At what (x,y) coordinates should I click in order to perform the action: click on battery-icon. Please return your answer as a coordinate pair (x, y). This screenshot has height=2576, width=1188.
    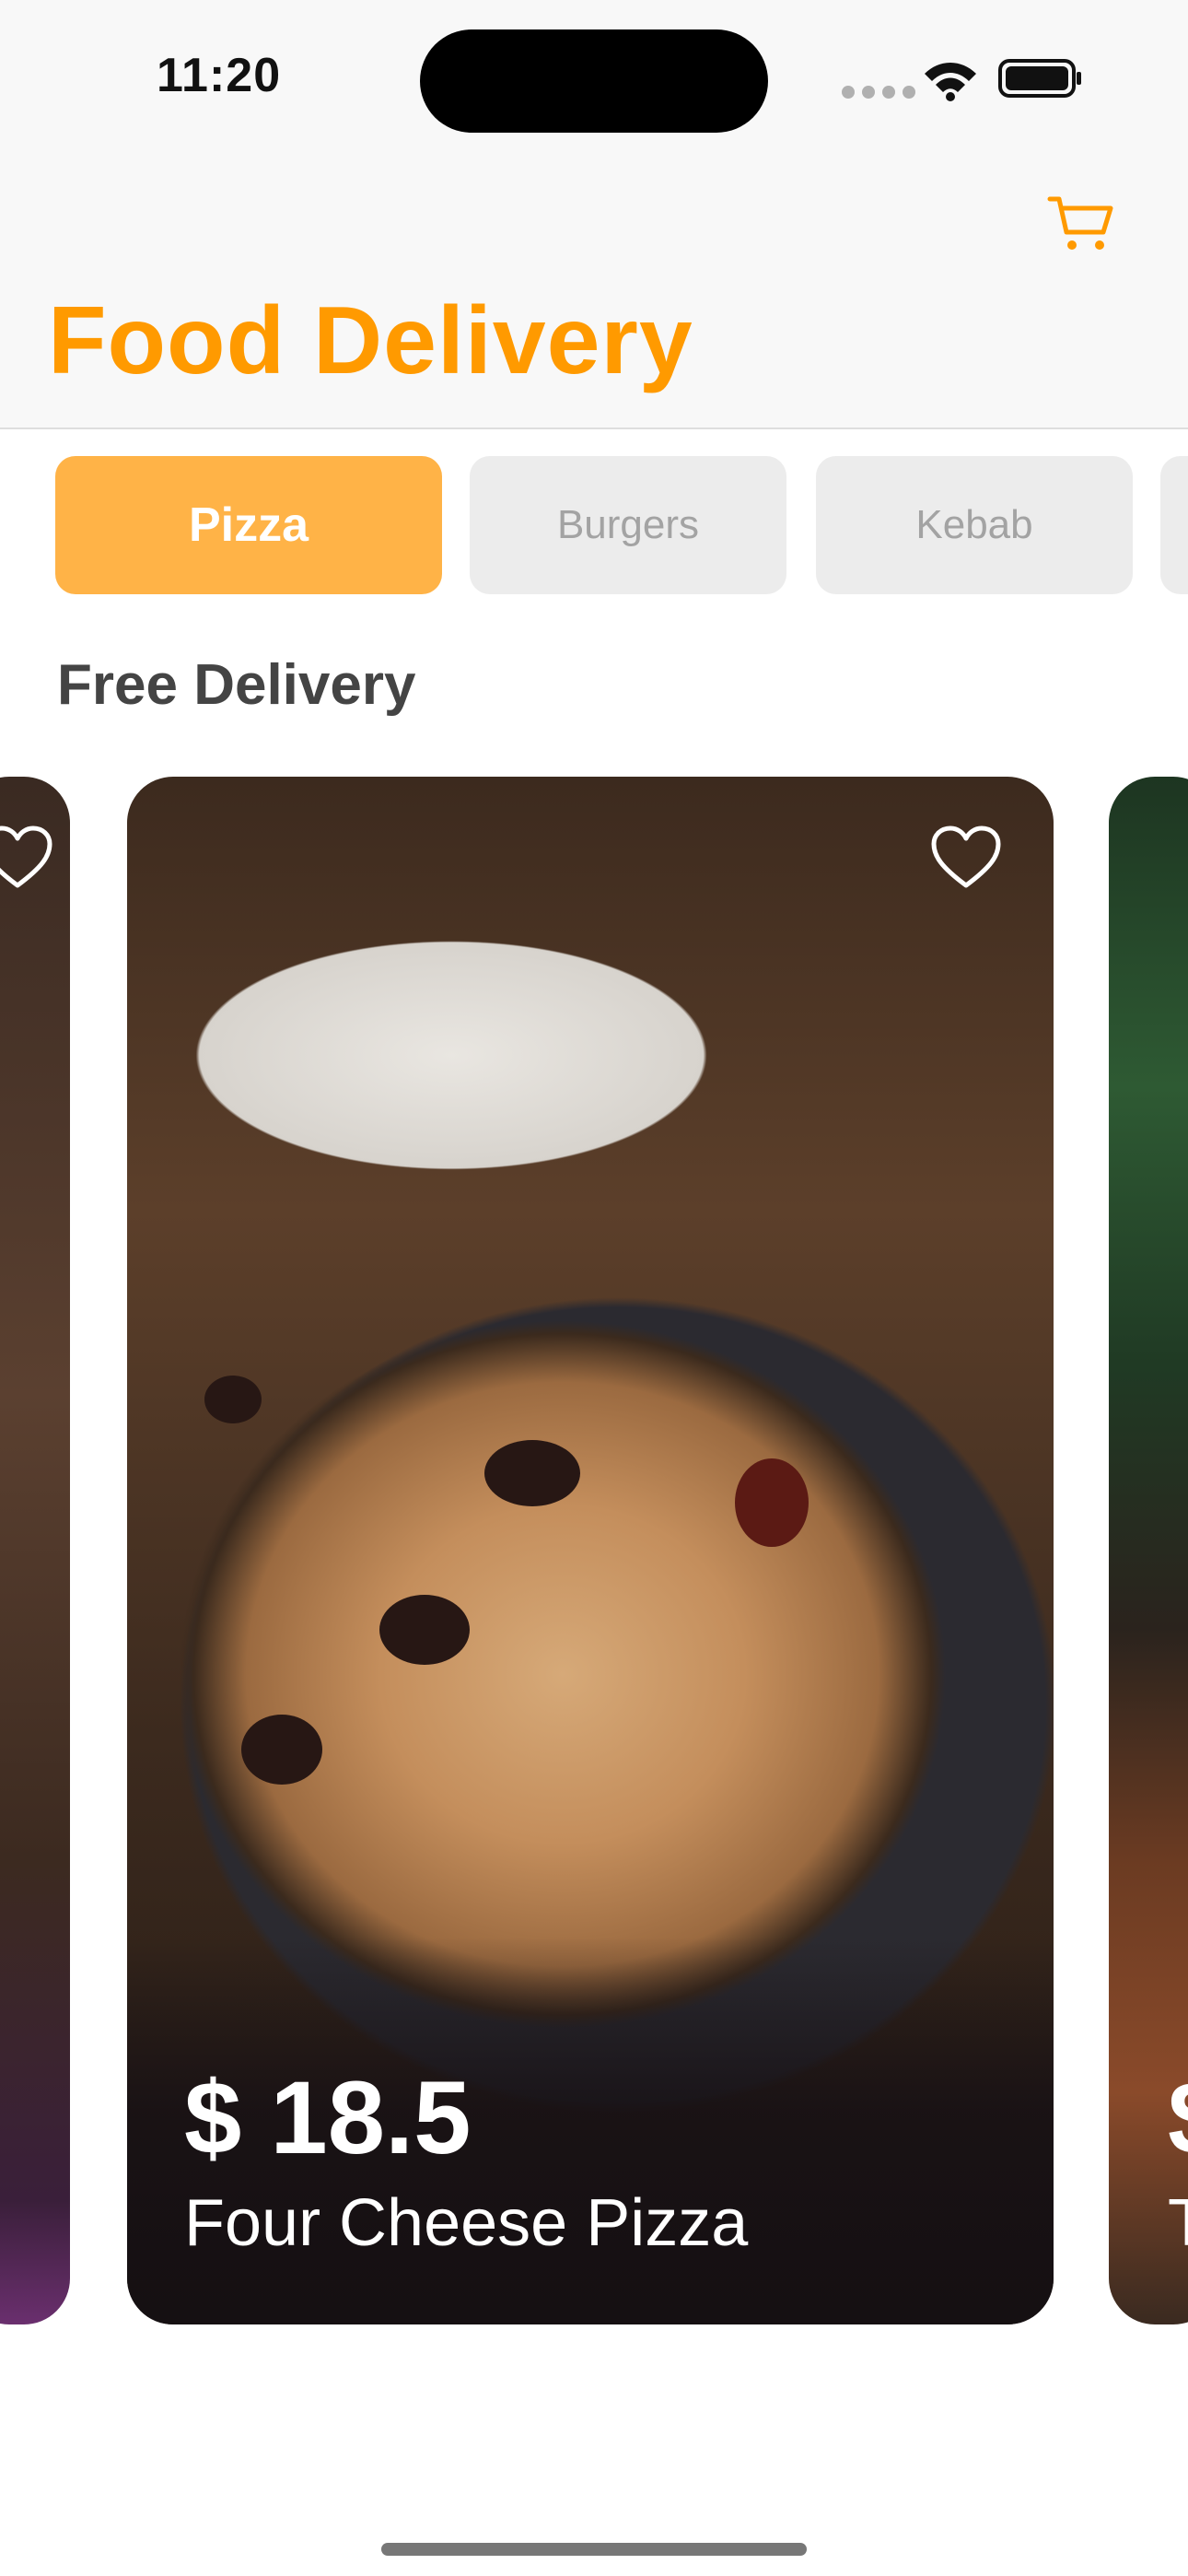
    Looking at the image, I should click on (1039, 78).